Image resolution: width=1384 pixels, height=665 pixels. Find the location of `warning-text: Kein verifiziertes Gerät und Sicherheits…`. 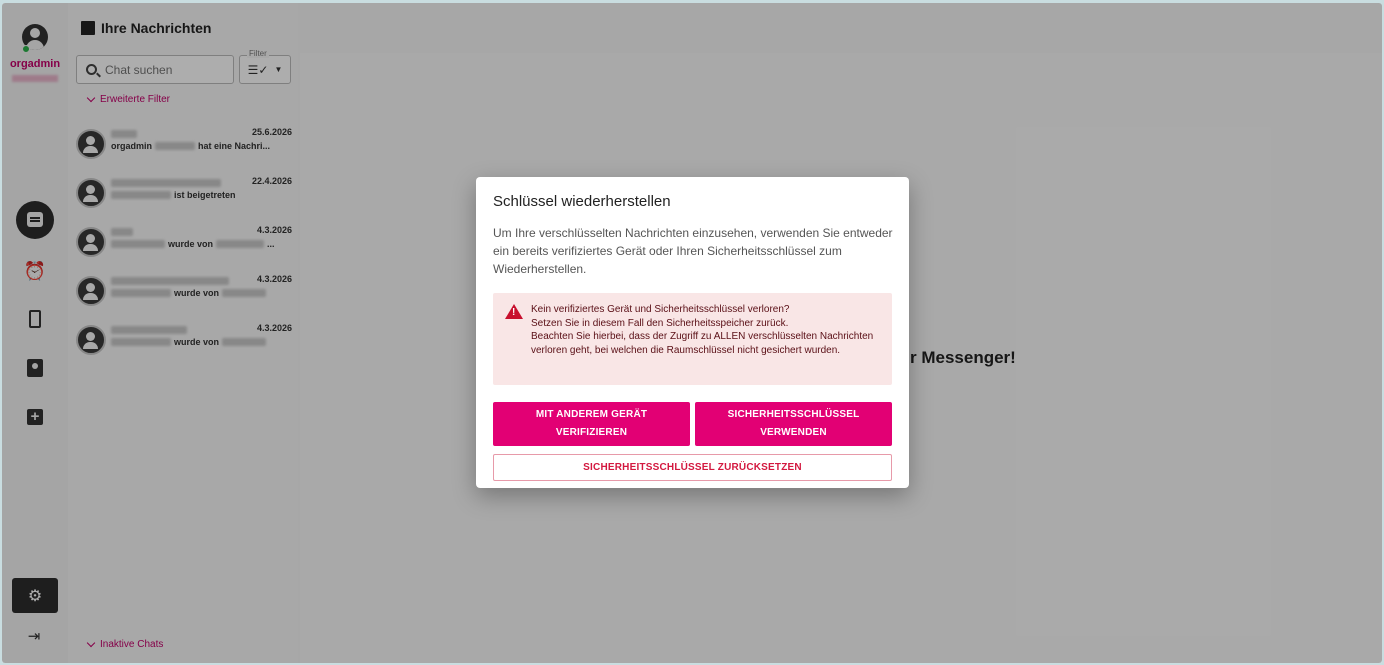

warning-text: Kein verifiziertes Gerät und Sicherheits… is located at coordinates (702, 330).